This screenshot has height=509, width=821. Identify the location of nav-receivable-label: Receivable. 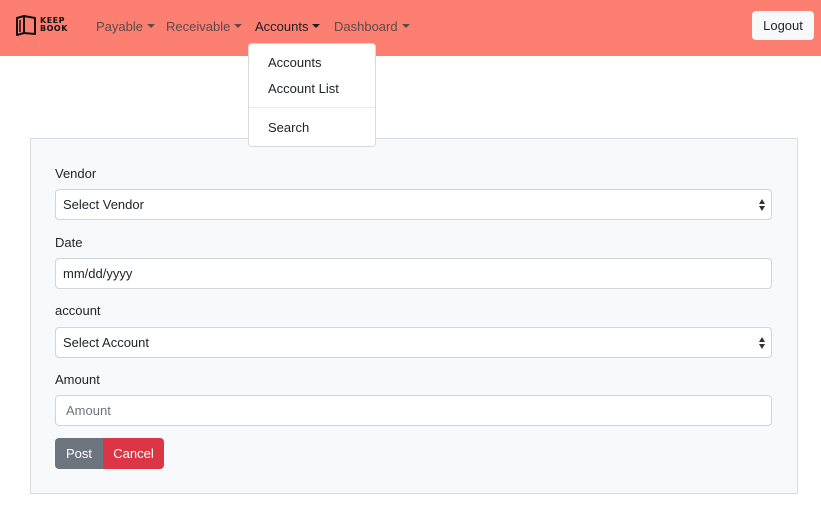
(198, 26).